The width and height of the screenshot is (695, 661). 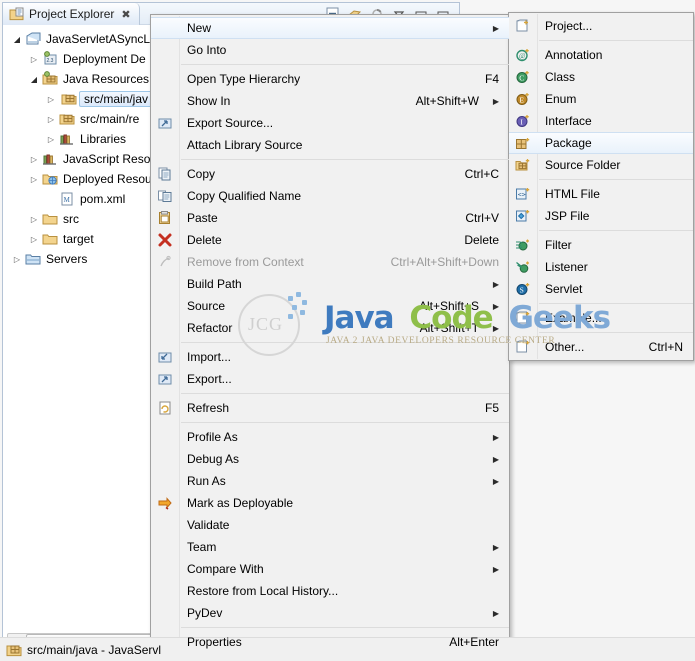 What do you see at coordinates (330, 145) in the screenshot?
I see `menu-item-attach-library-source: Attach Library Source` at bounding box center [330, 145].